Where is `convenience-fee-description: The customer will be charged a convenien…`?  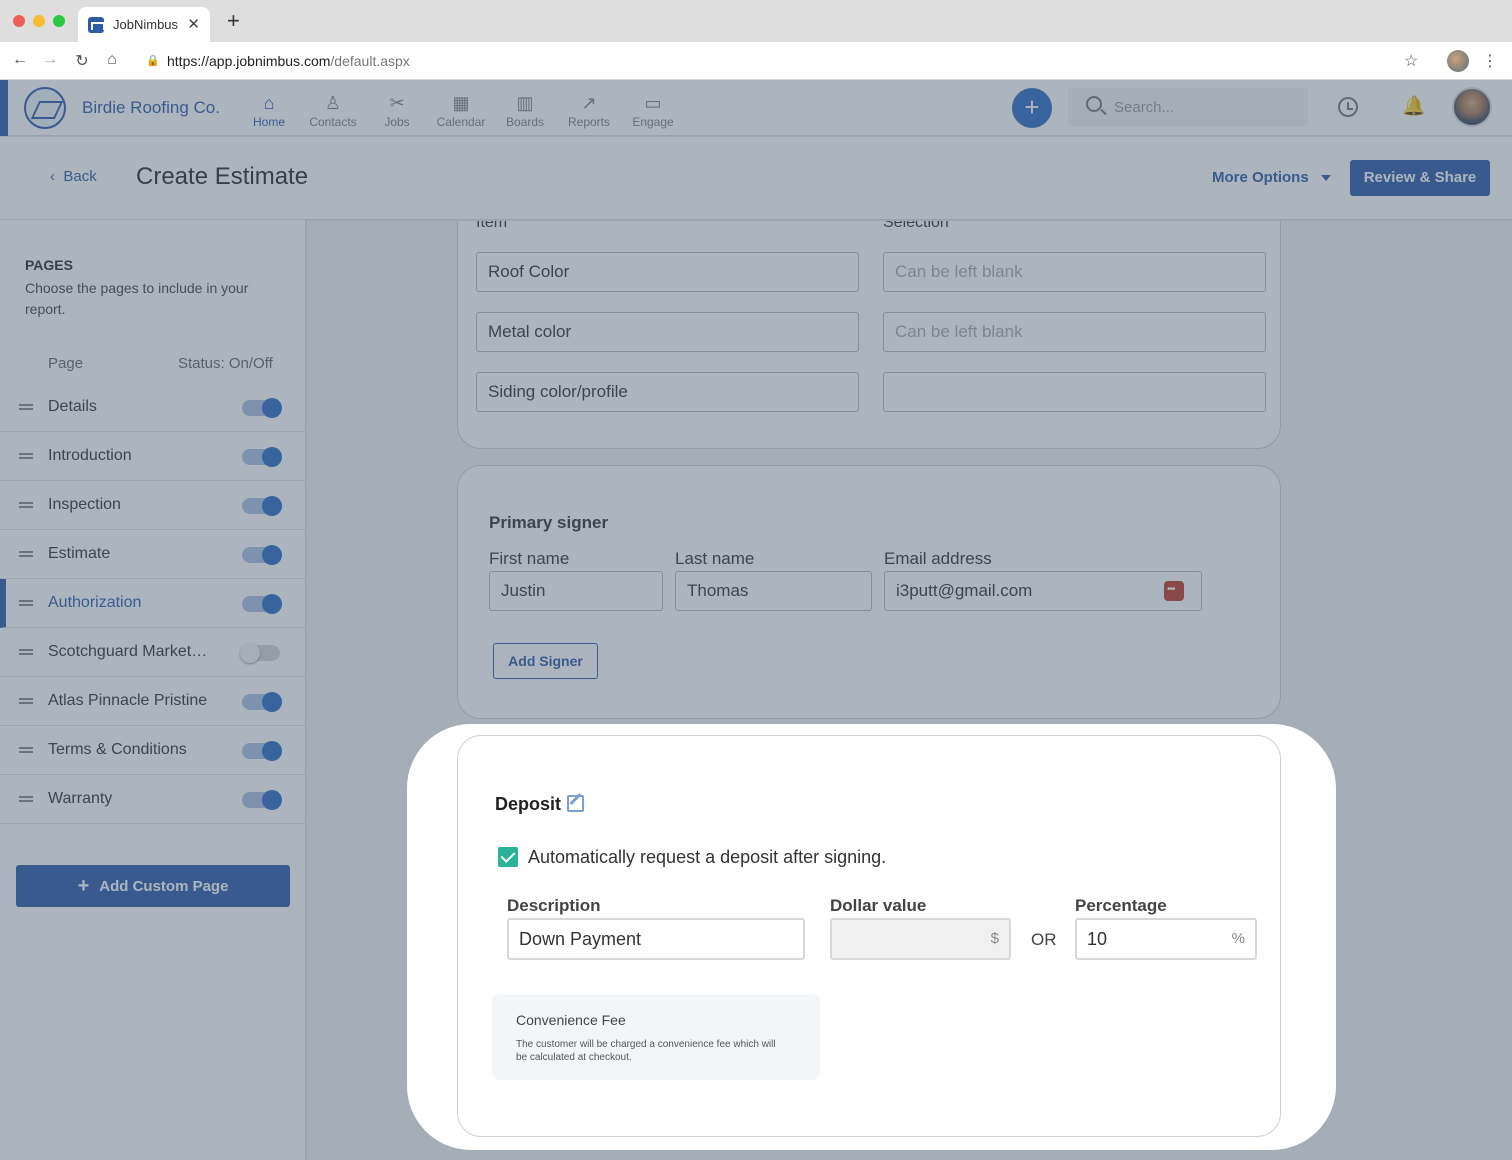 convenience-fee-description: The customer will be charged a convenien… is located at coordinates (646, 1051).